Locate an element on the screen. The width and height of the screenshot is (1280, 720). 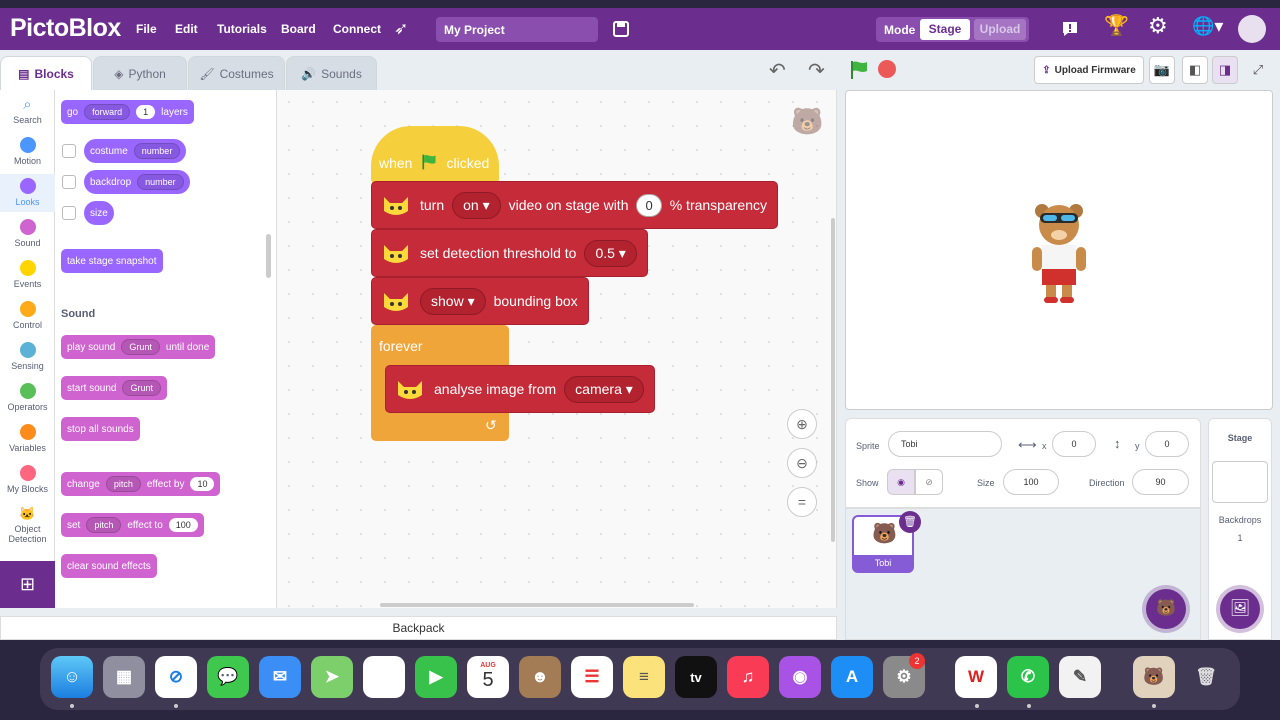
podcasts-icon: ◉ is located at coordinates (800, 677).